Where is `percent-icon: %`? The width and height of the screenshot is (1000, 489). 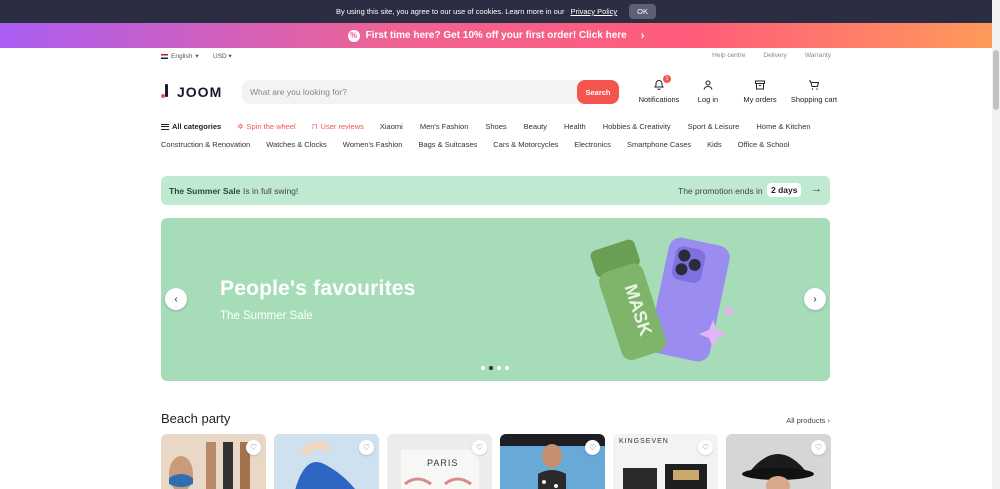
percent-icon: % is located at coordinates (353, 35).